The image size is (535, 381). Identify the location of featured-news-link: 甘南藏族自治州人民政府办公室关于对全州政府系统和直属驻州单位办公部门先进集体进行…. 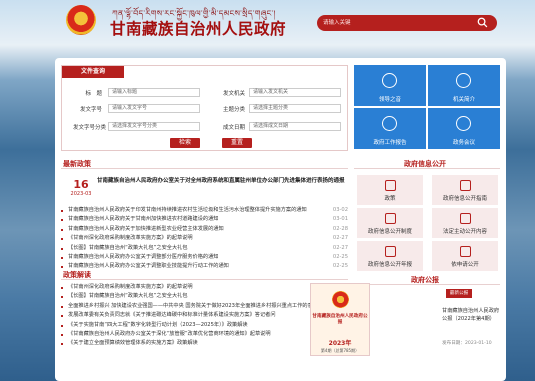
(222, 182).